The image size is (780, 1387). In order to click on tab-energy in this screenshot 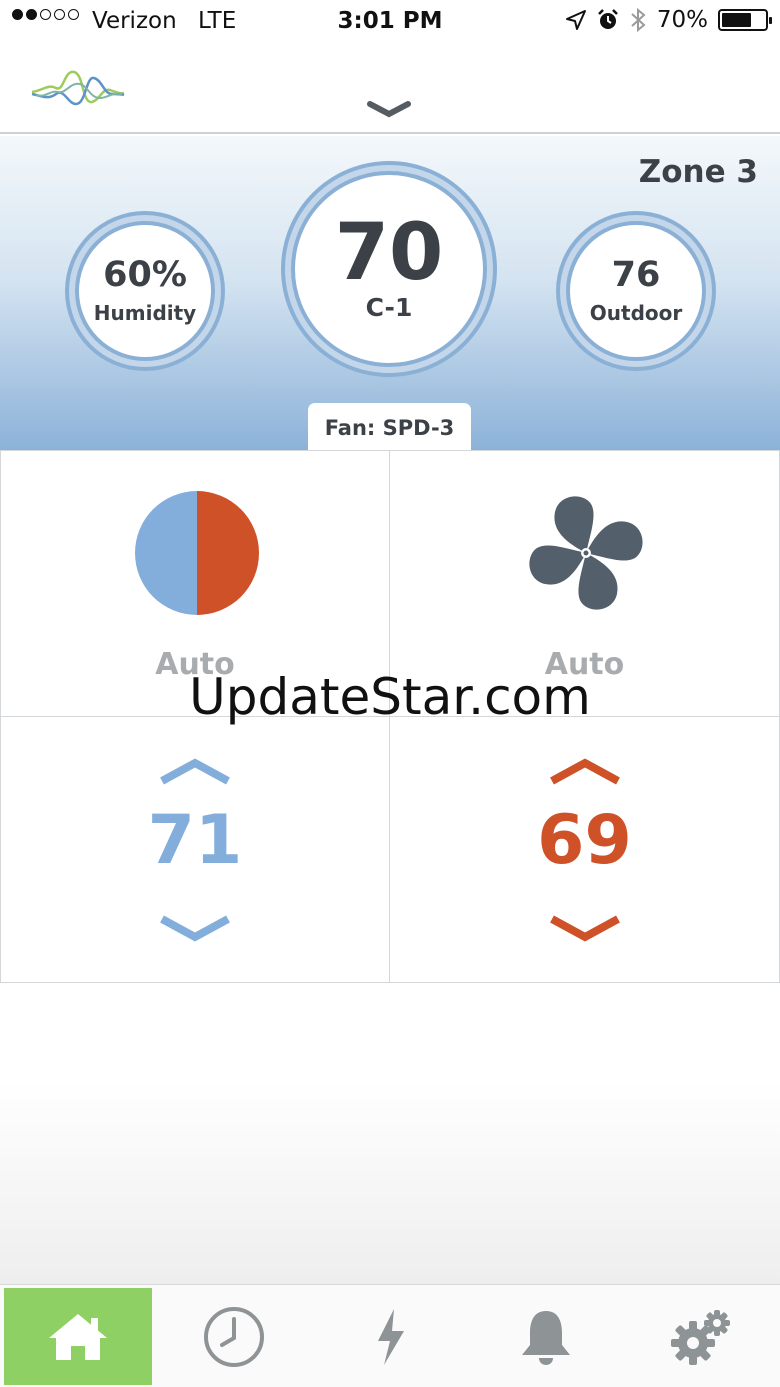, I will do `click(390, 1336)`.